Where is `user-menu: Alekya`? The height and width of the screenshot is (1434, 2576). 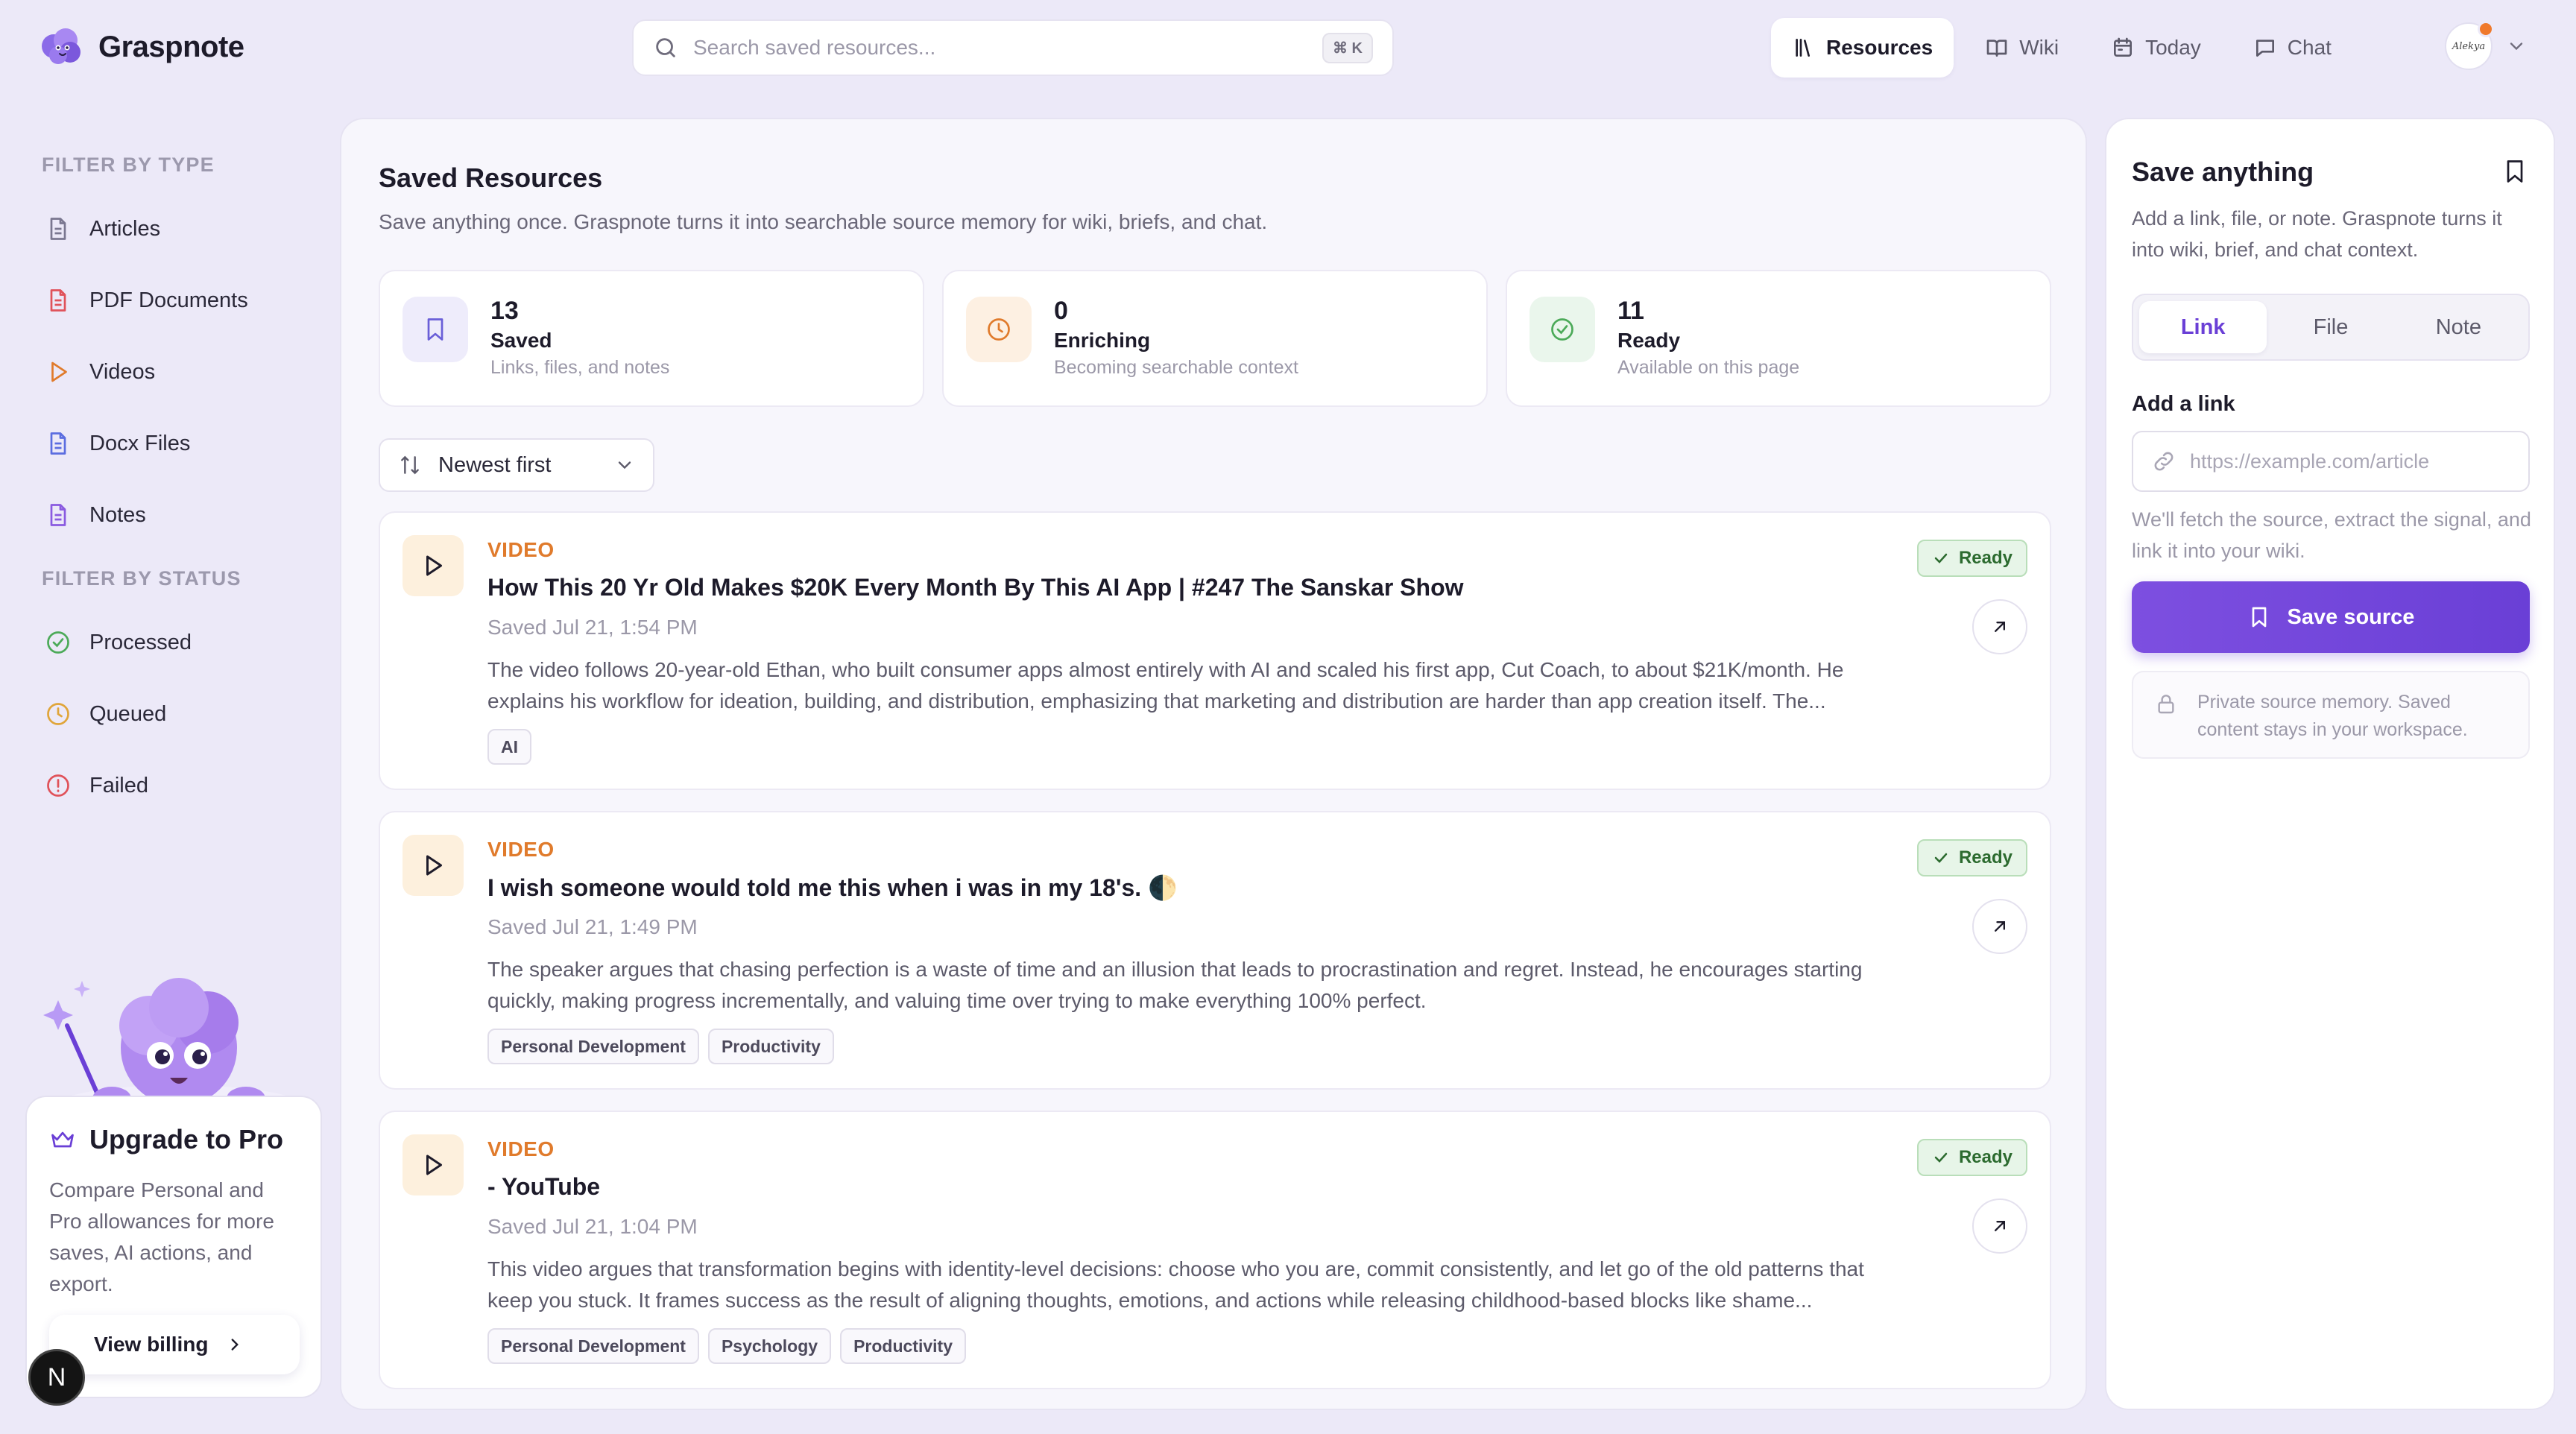 user-menu: Alekya is located at coordinates (2486, 46).